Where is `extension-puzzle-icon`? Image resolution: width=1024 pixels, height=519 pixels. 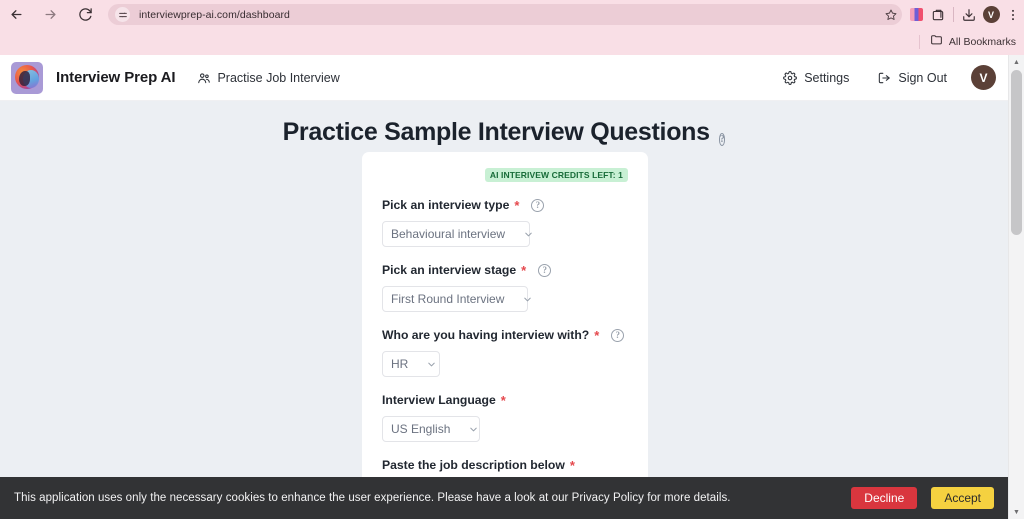
extension-puzzle-icon is located at coordinates (916, 15).